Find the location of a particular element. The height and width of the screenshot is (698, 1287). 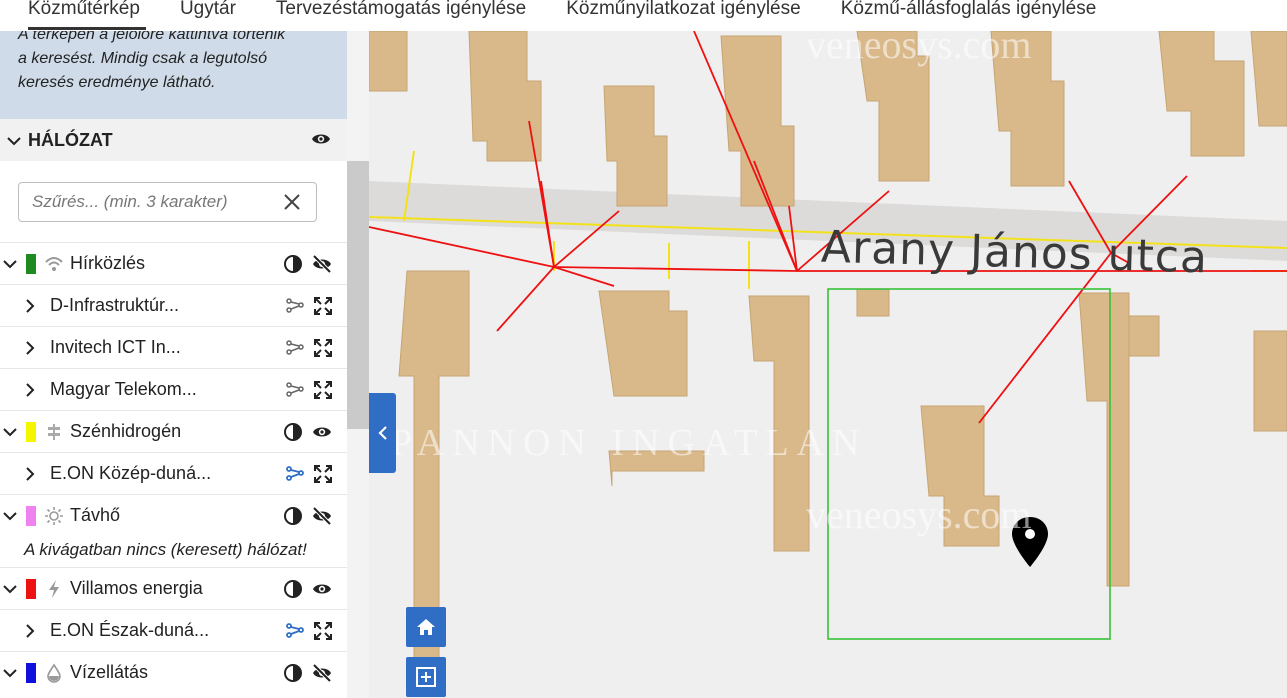

zoom-extent-button is located at coordinates (426, 677).